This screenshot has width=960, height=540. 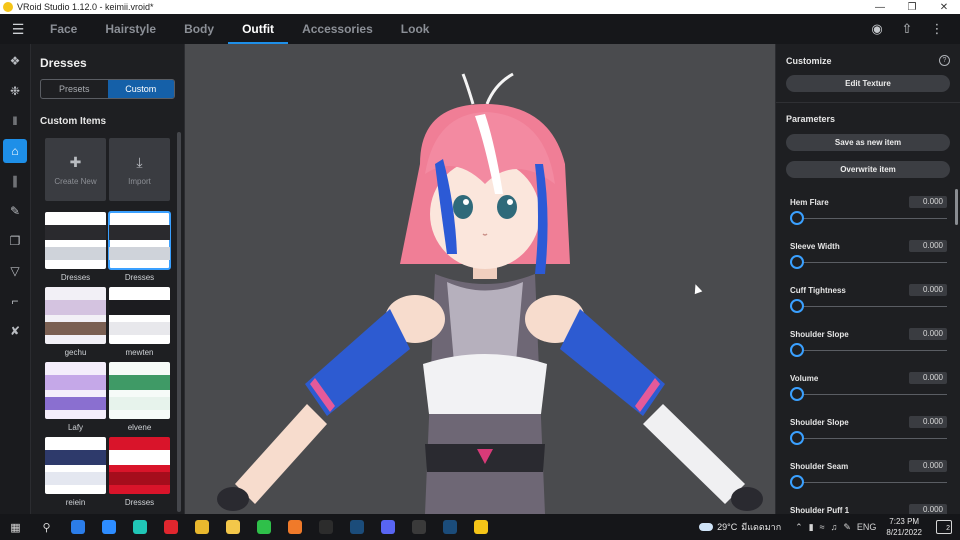 What do you see at coordinates (740, 527) in the screenshot?
I see `weather-widget: 29°C มีแดดมาก` at bounding box center [740, 527].